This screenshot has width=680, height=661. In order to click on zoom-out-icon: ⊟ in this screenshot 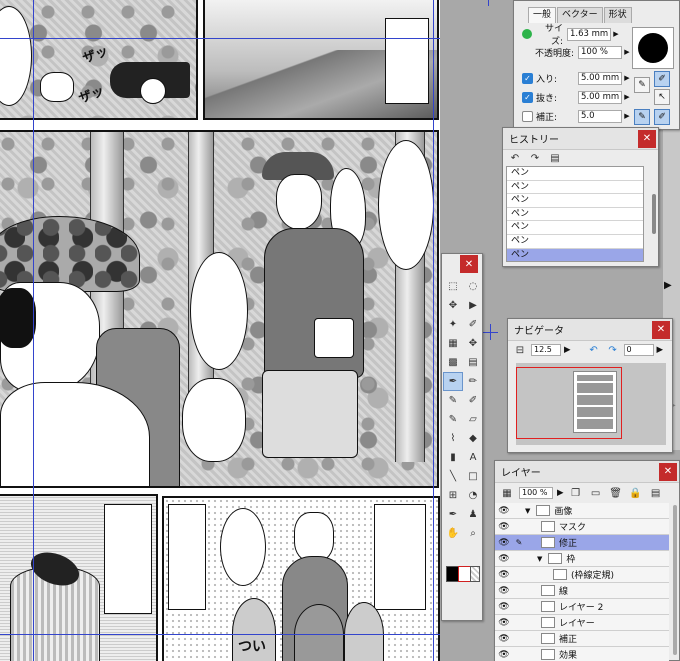, I will do `click(520, 350)`.